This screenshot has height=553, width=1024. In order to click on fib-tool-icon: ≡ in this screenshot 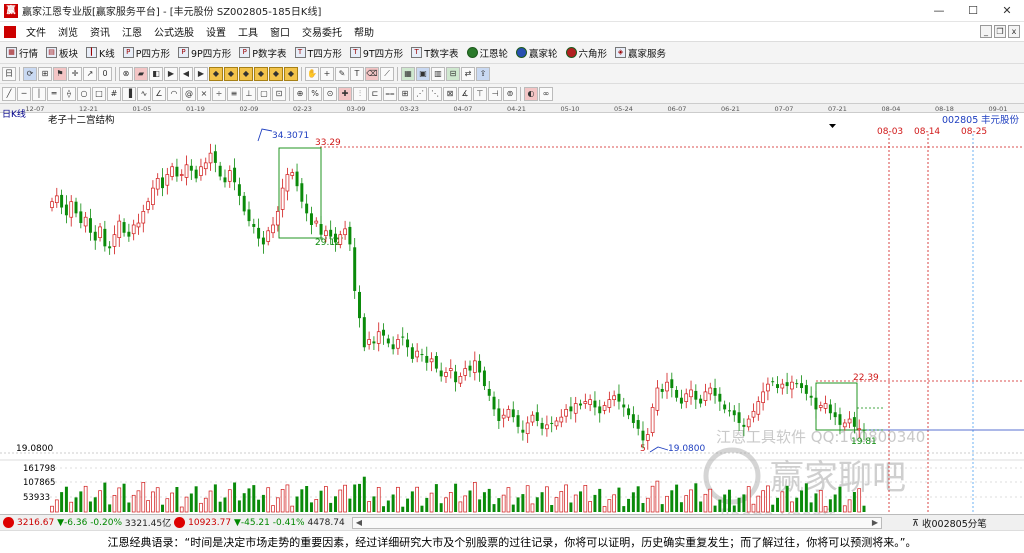, I will do `click(234, 93)`.